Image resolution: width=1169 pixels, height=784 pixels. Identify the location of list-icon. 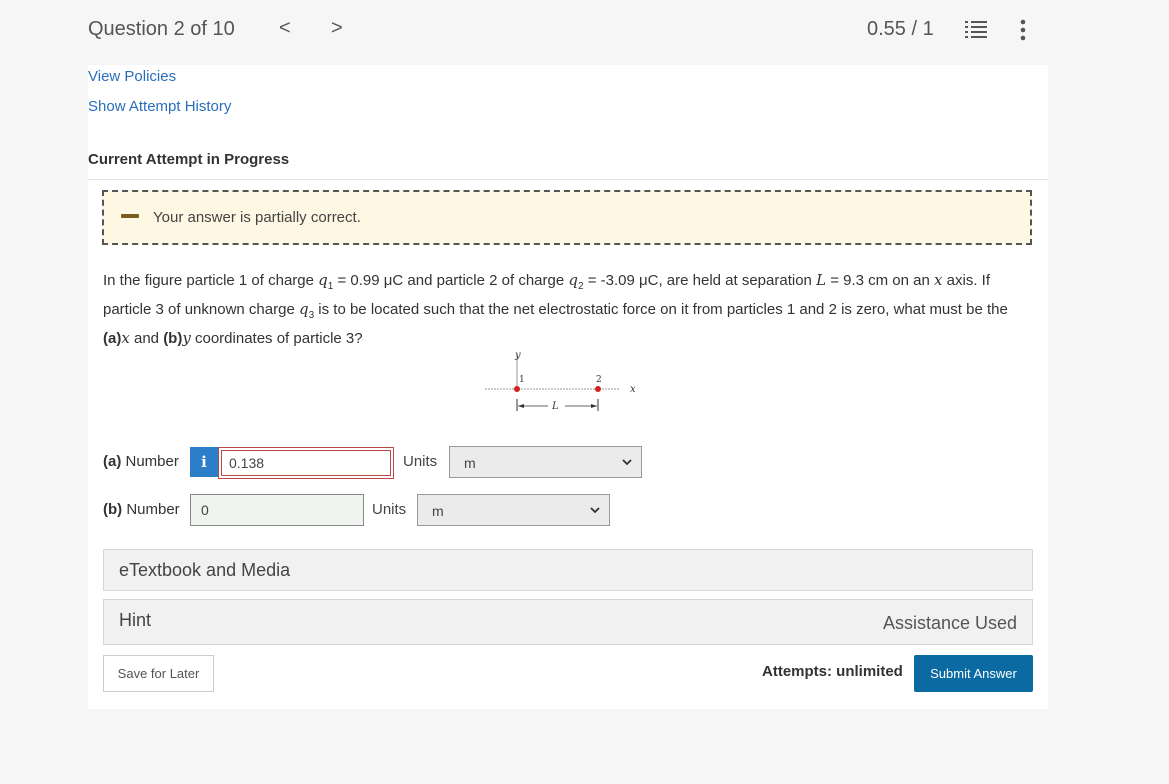
(976, 30).